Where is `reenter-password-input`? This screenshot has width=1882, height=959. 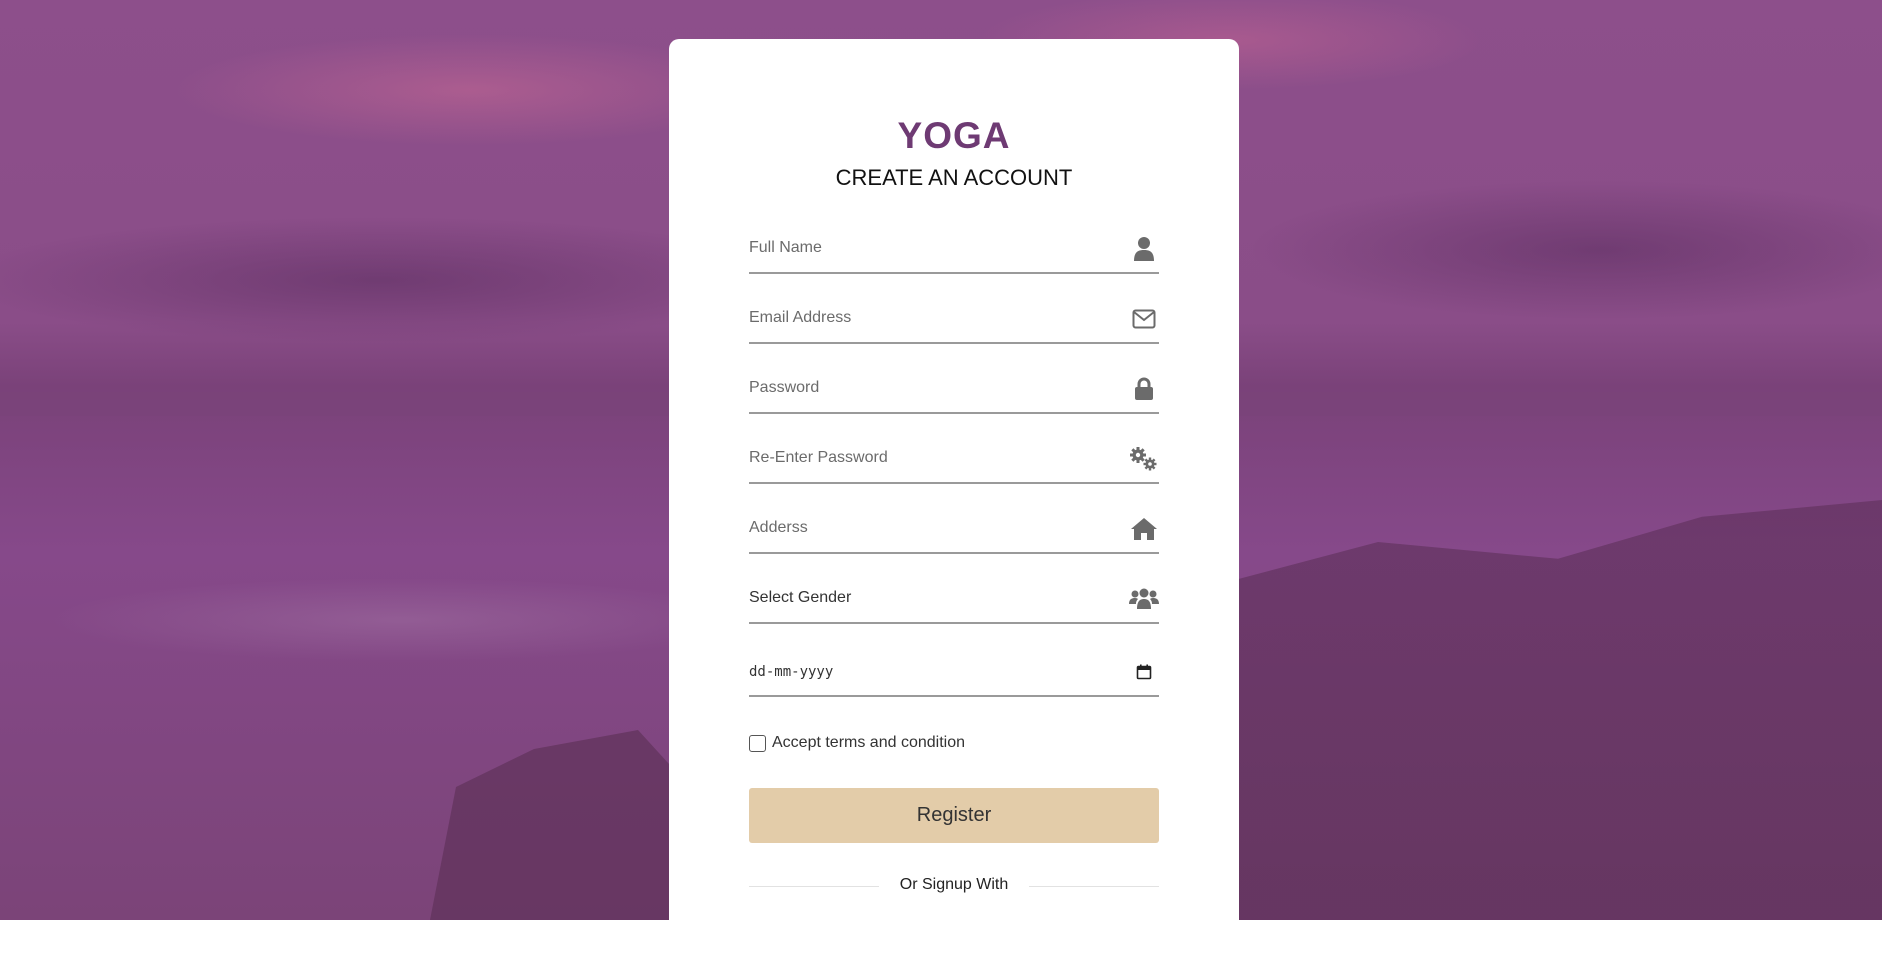
reenter-password-input is located at coordinates (929, 458).